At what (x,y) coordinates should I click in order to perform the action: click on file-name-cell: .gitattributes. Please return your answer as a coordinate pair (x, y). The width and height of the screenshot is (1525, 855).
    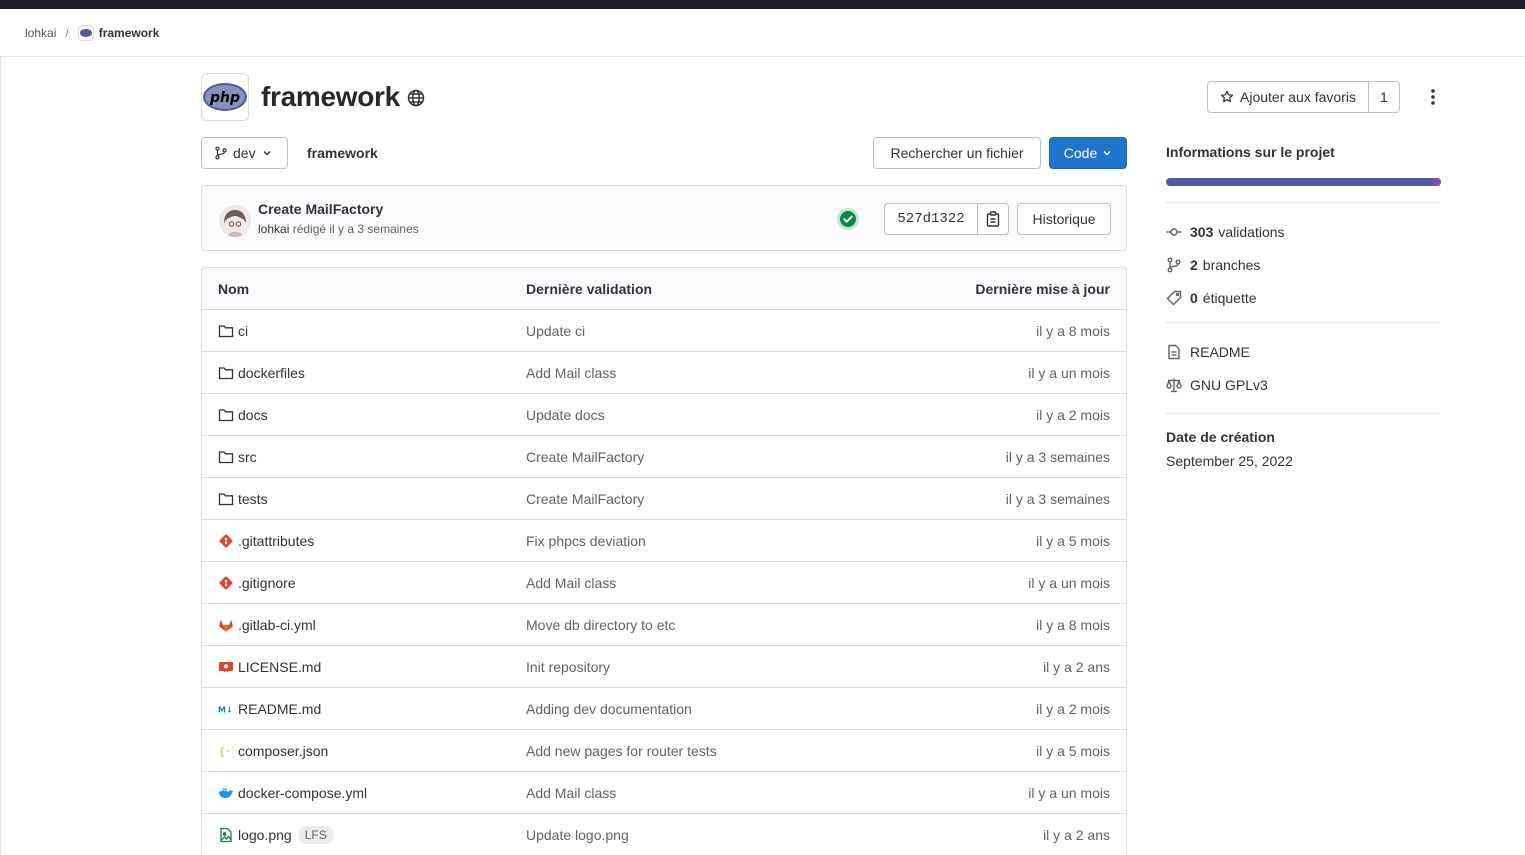
    Looking at the image, I should click on (266, 540).